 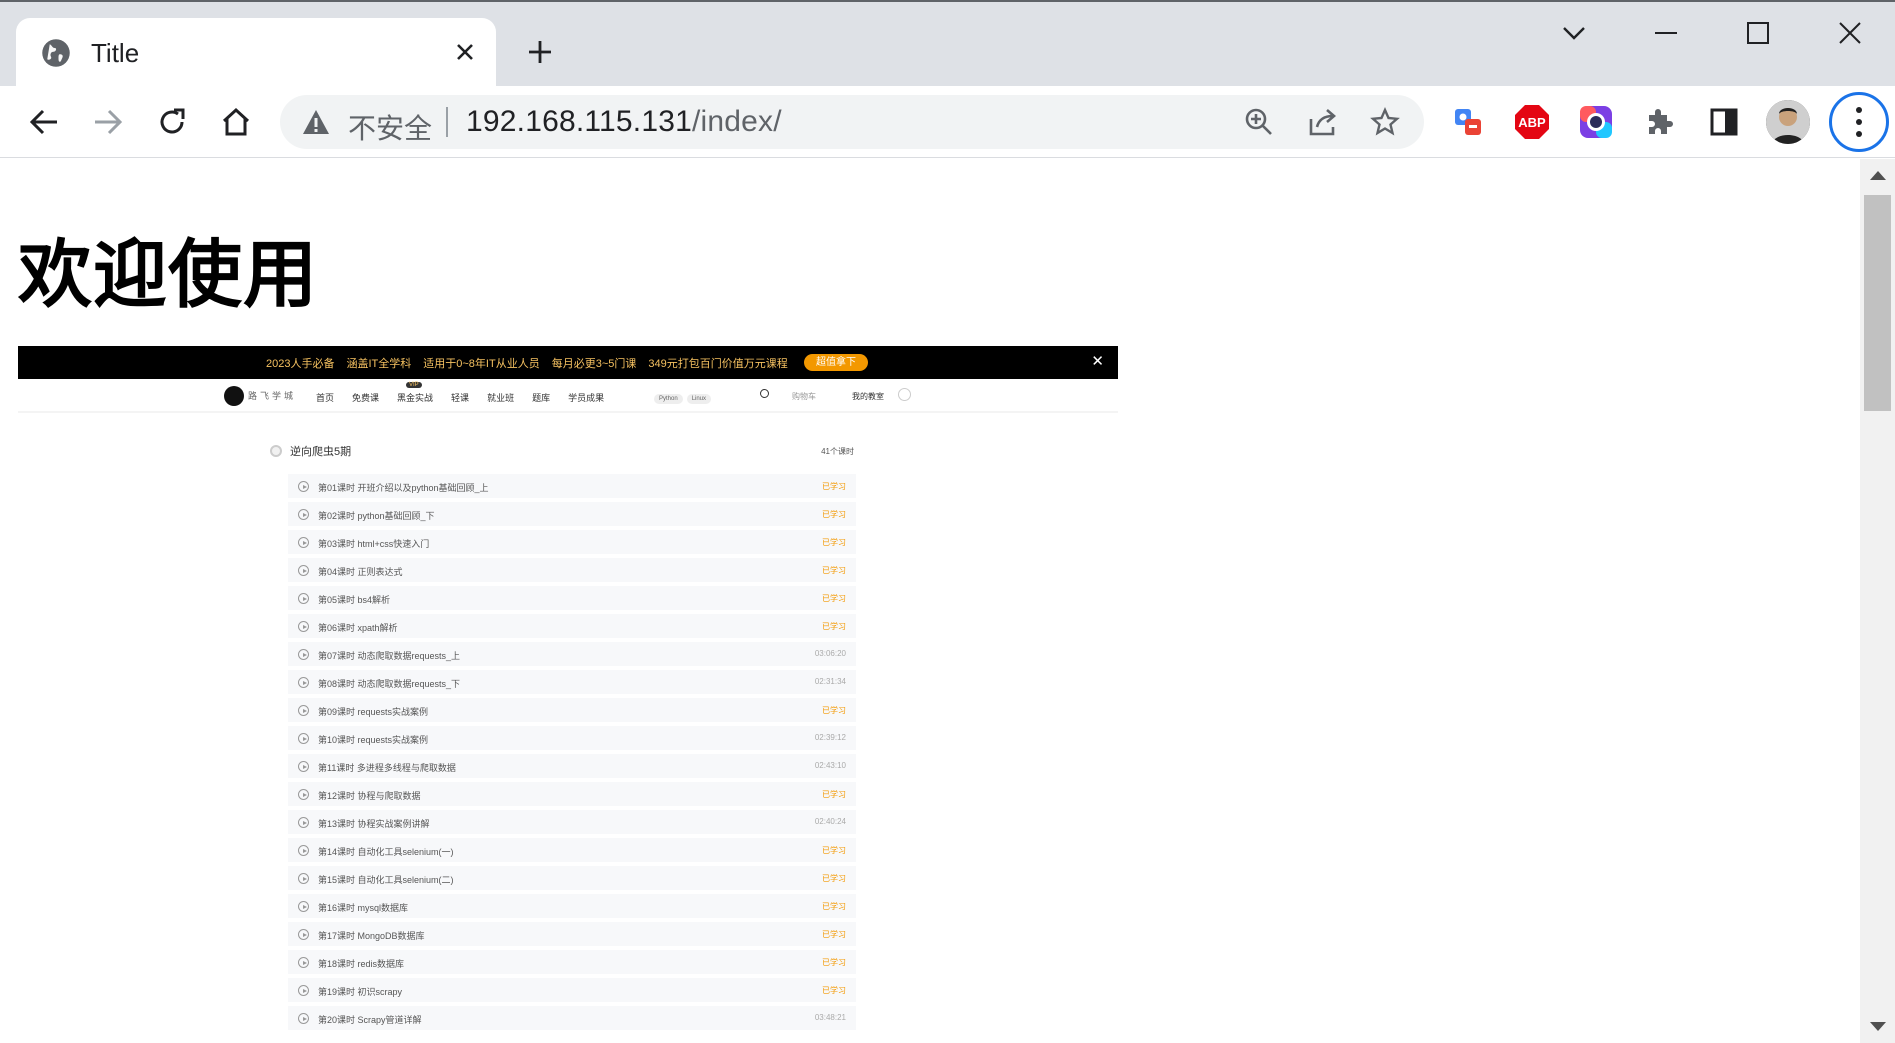 What do you see at coordinates (316, 122) in the screenshot?
I see `warning-icon` at bounding box center [316, 122].